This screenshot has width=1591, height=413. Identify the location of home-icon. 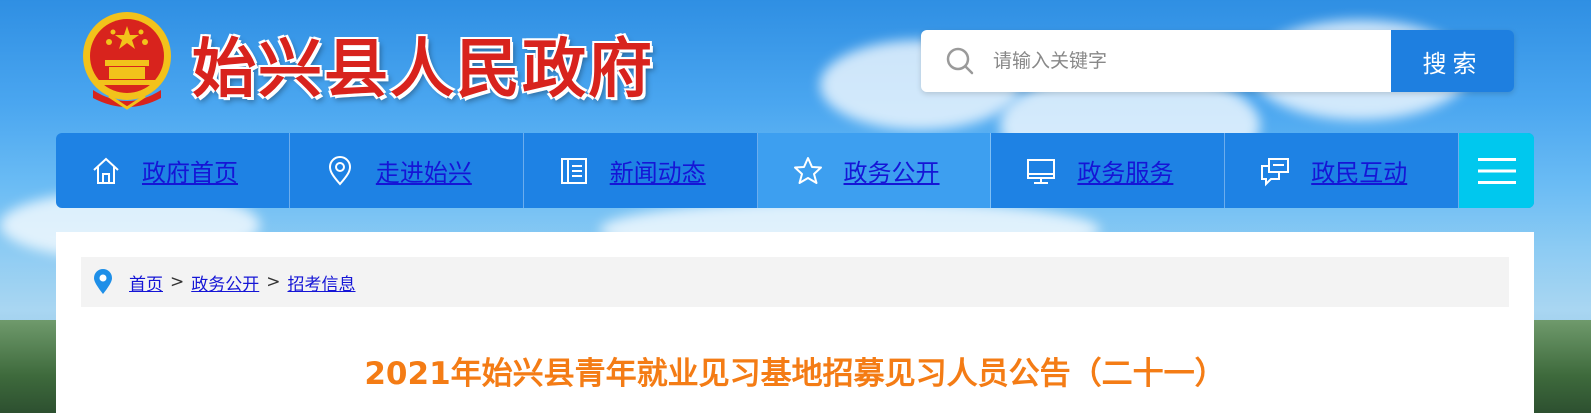
(106, 170).